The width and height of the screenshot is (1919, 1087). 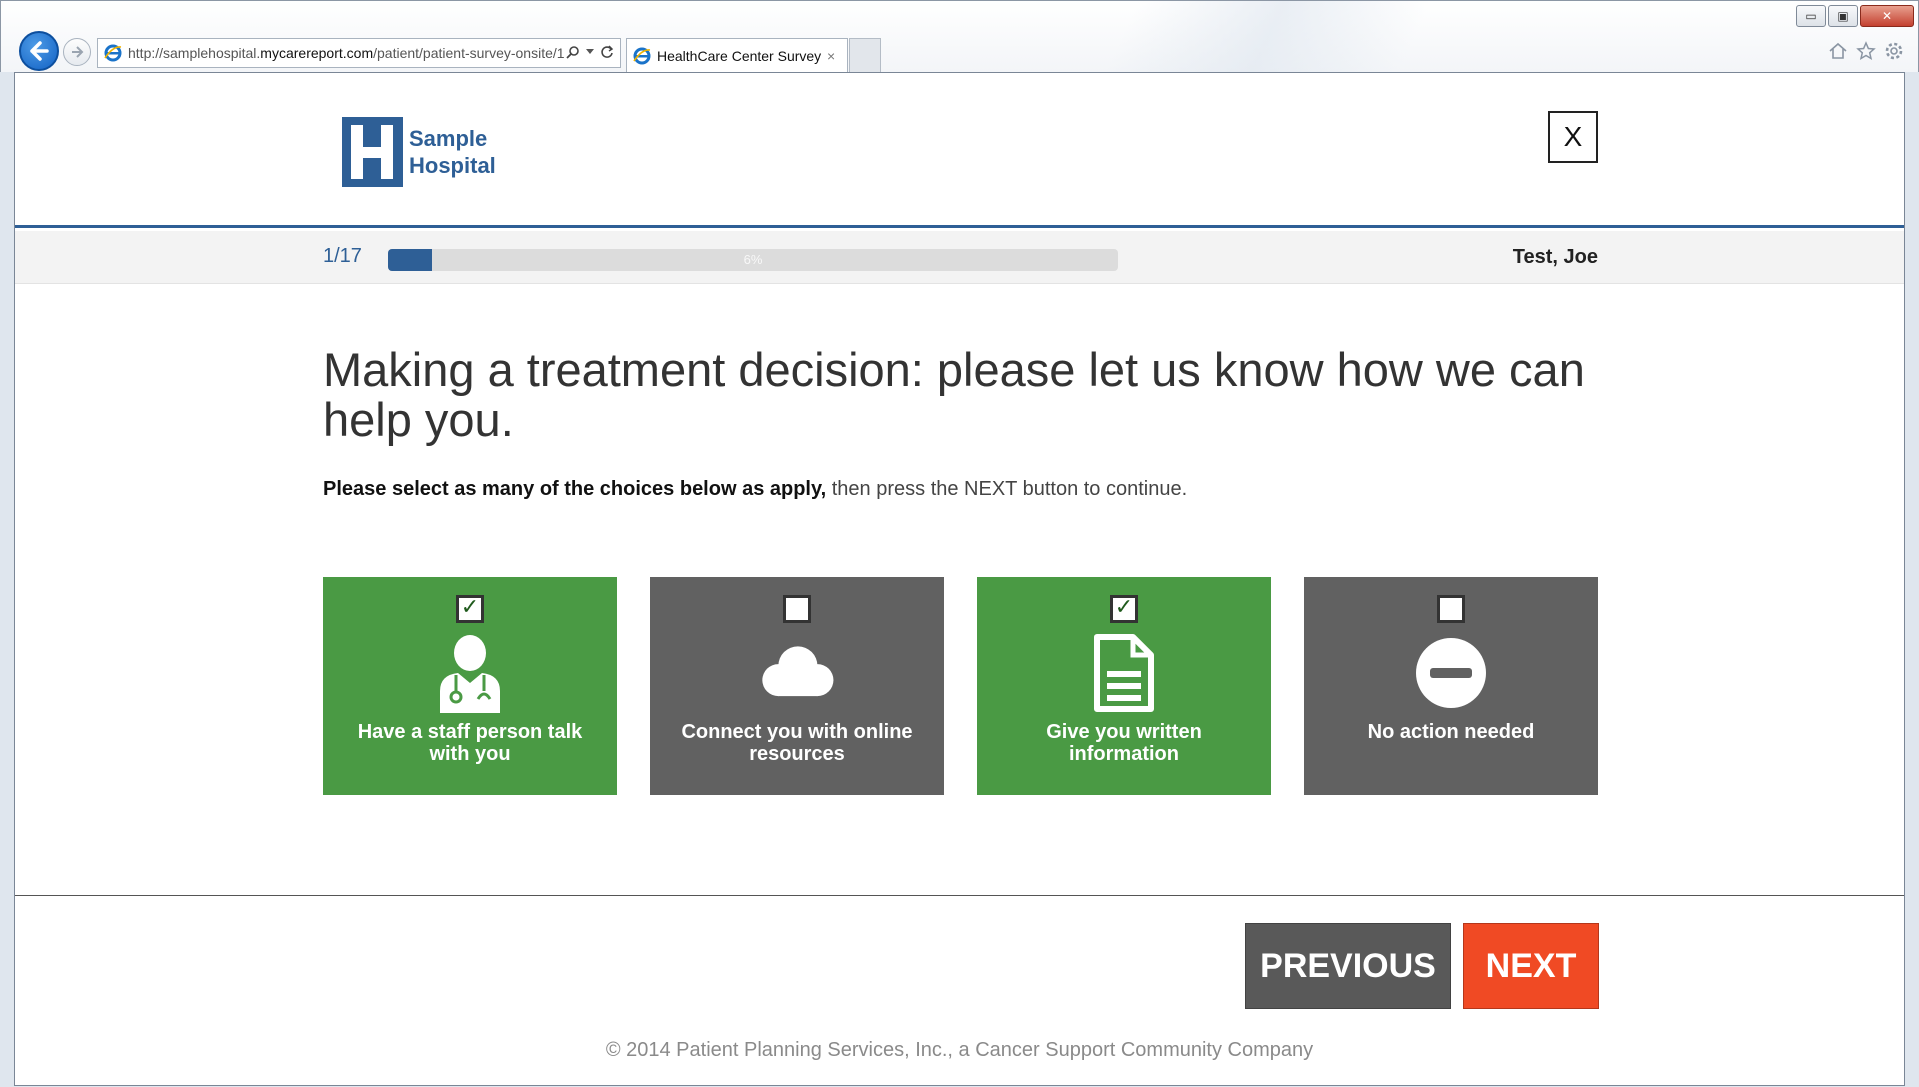 I want to click on progress-strip: 1/17 6% Test, Joe, so click(x=959, y=257).